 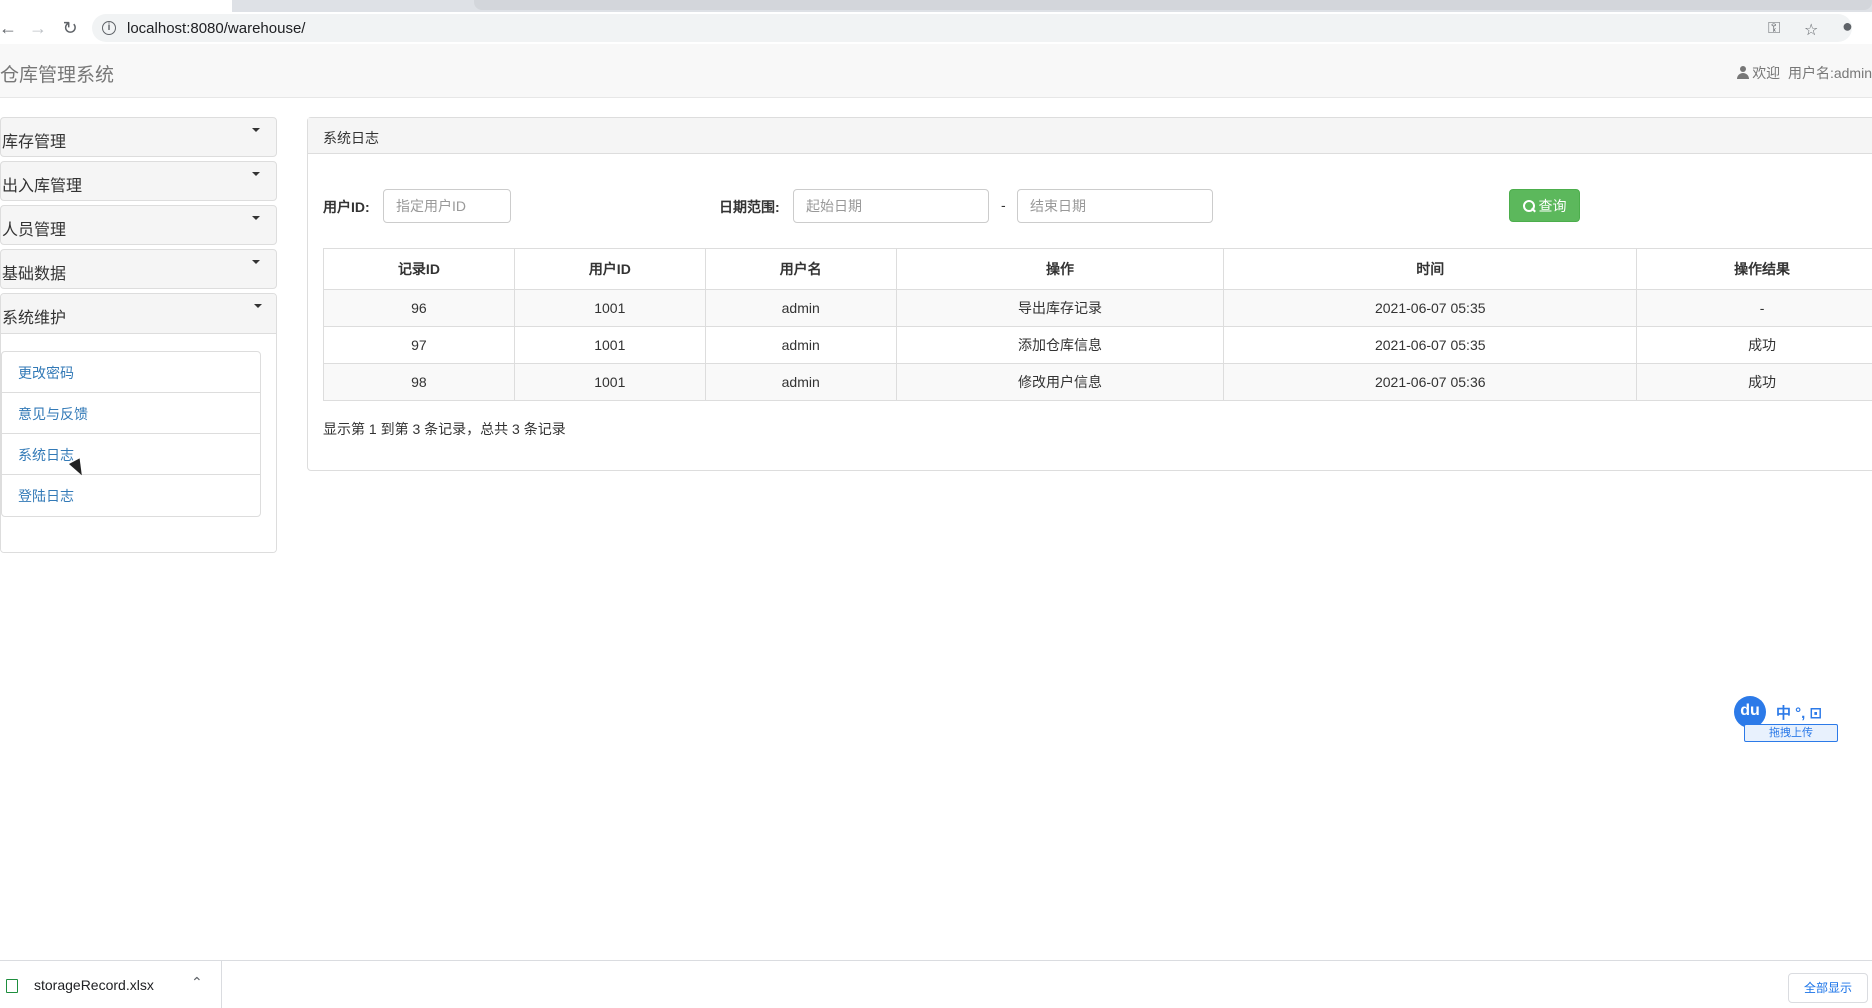 What do you see at coordinates (109, 28) in the screenshot?
I see `info-icon: i` at bounding box center [109, 28].